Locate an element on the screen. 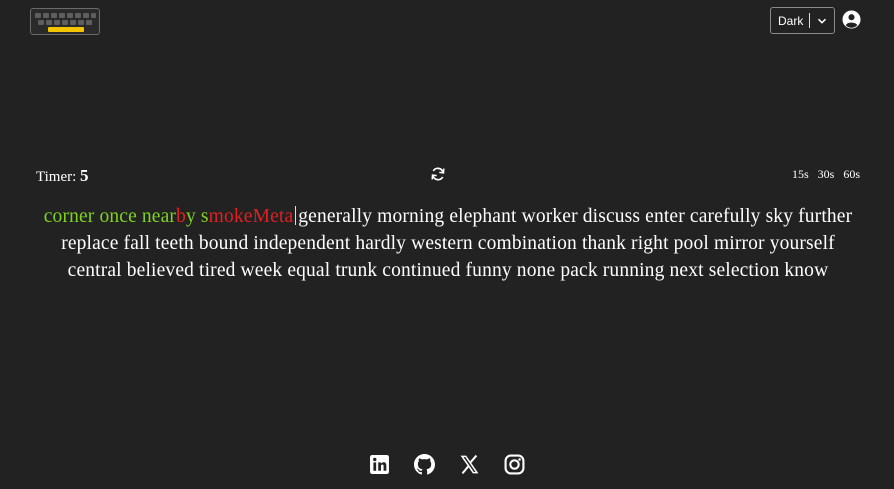 Image resolution: width=894 pixels, height=489 pixels. duration-options: 15s 30s 60s is located at coordinates (826, 174).